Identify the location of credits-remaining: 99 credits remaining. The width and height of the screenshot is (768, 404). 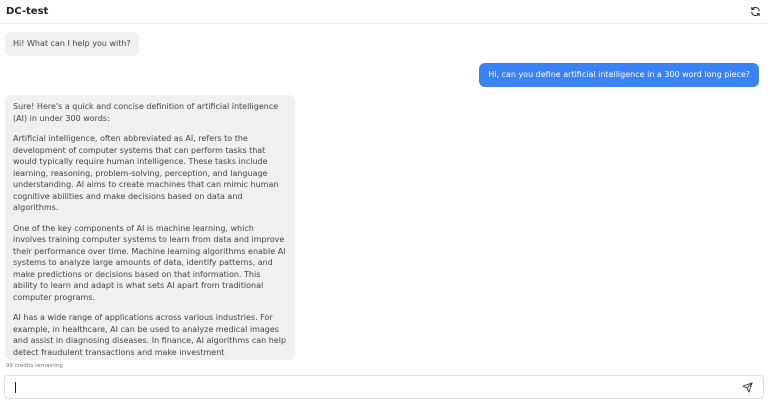
(34, 366).